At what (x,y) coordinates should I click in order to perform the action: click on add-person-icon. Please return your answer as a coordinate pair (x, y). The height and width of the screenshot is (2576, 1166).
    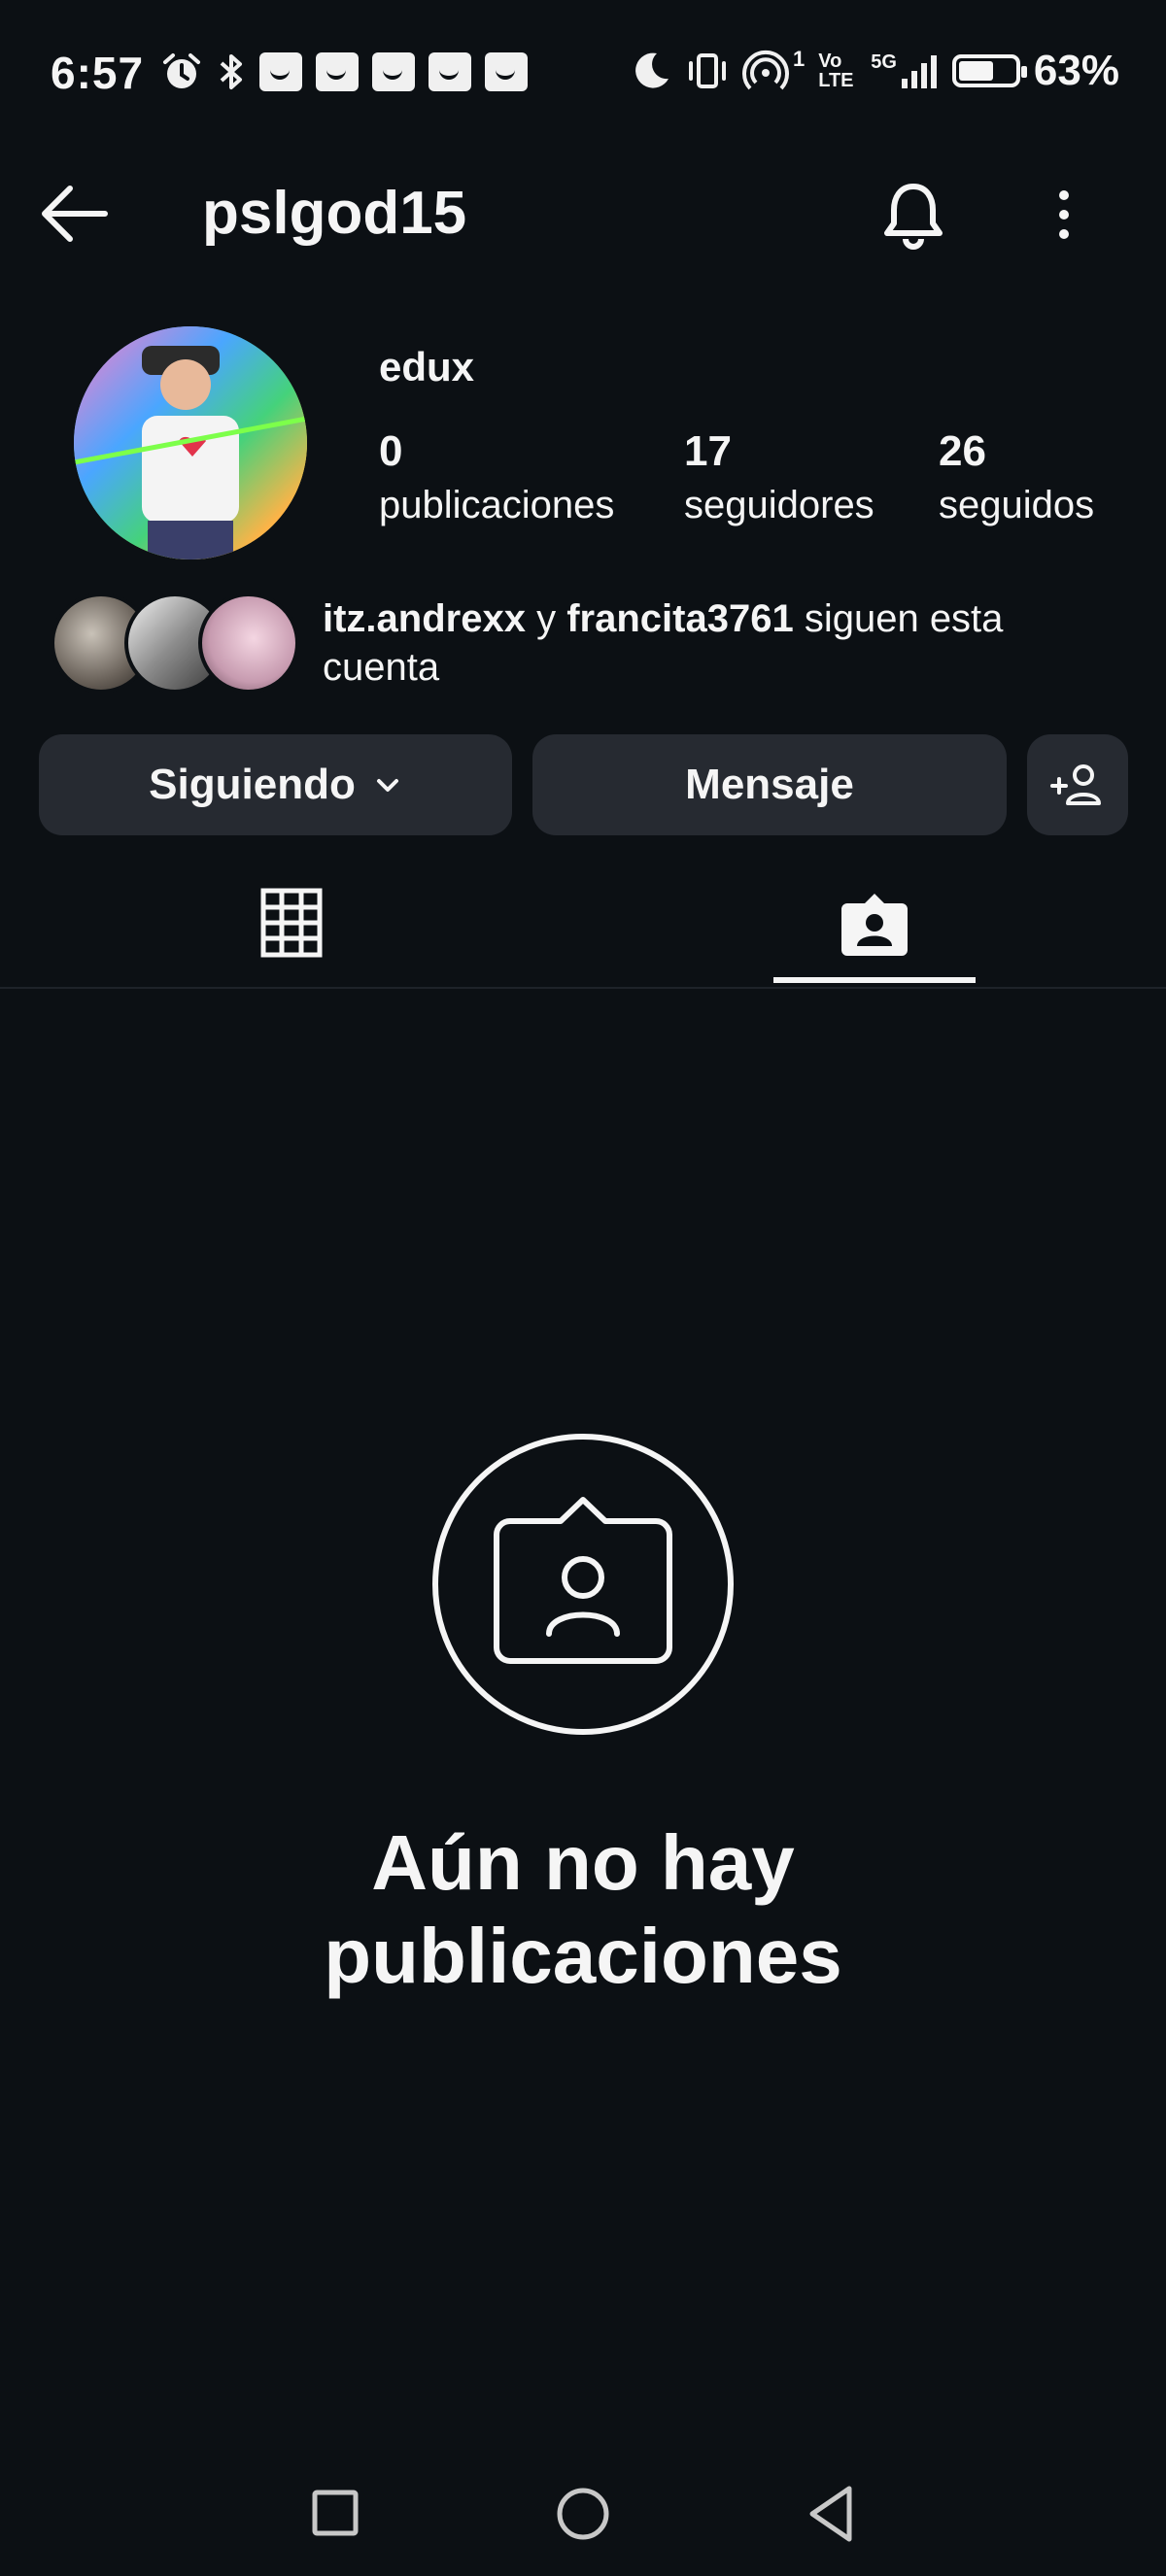
    Looking at the image, I should click on (1075, 784).